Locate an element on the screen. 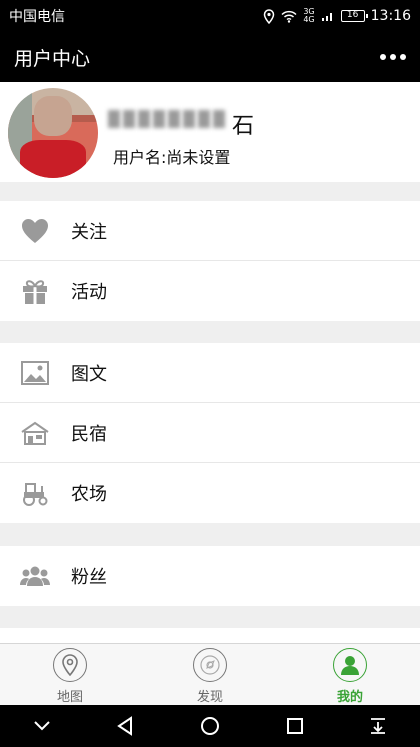  battery-icon: 16 is located at coordinates (354, 16).